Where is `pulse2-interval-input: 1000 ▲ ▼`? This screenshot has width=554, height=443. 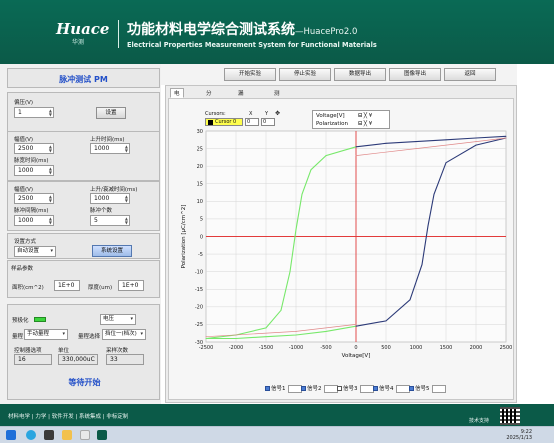
pulse2-interval-input: 1000 ▲ ▼ is located at coordinates (34, 220).